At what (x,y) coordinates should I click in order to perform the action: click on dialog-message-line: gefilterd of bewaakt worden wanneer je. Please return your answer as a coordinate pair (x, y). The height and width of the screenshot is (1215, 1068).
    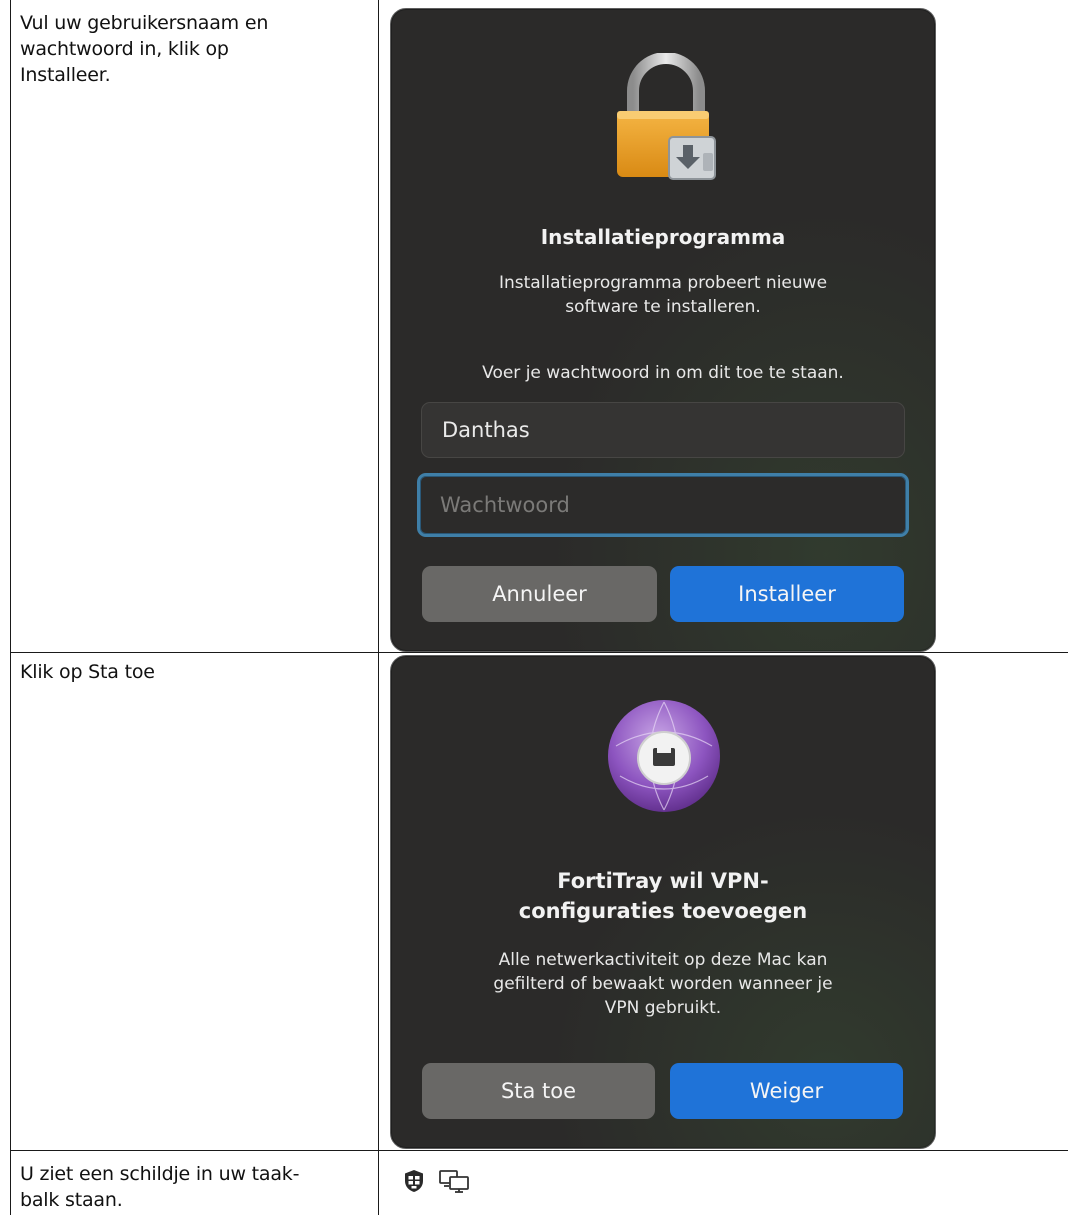
    Looking at the image, I should click on (663, 984).